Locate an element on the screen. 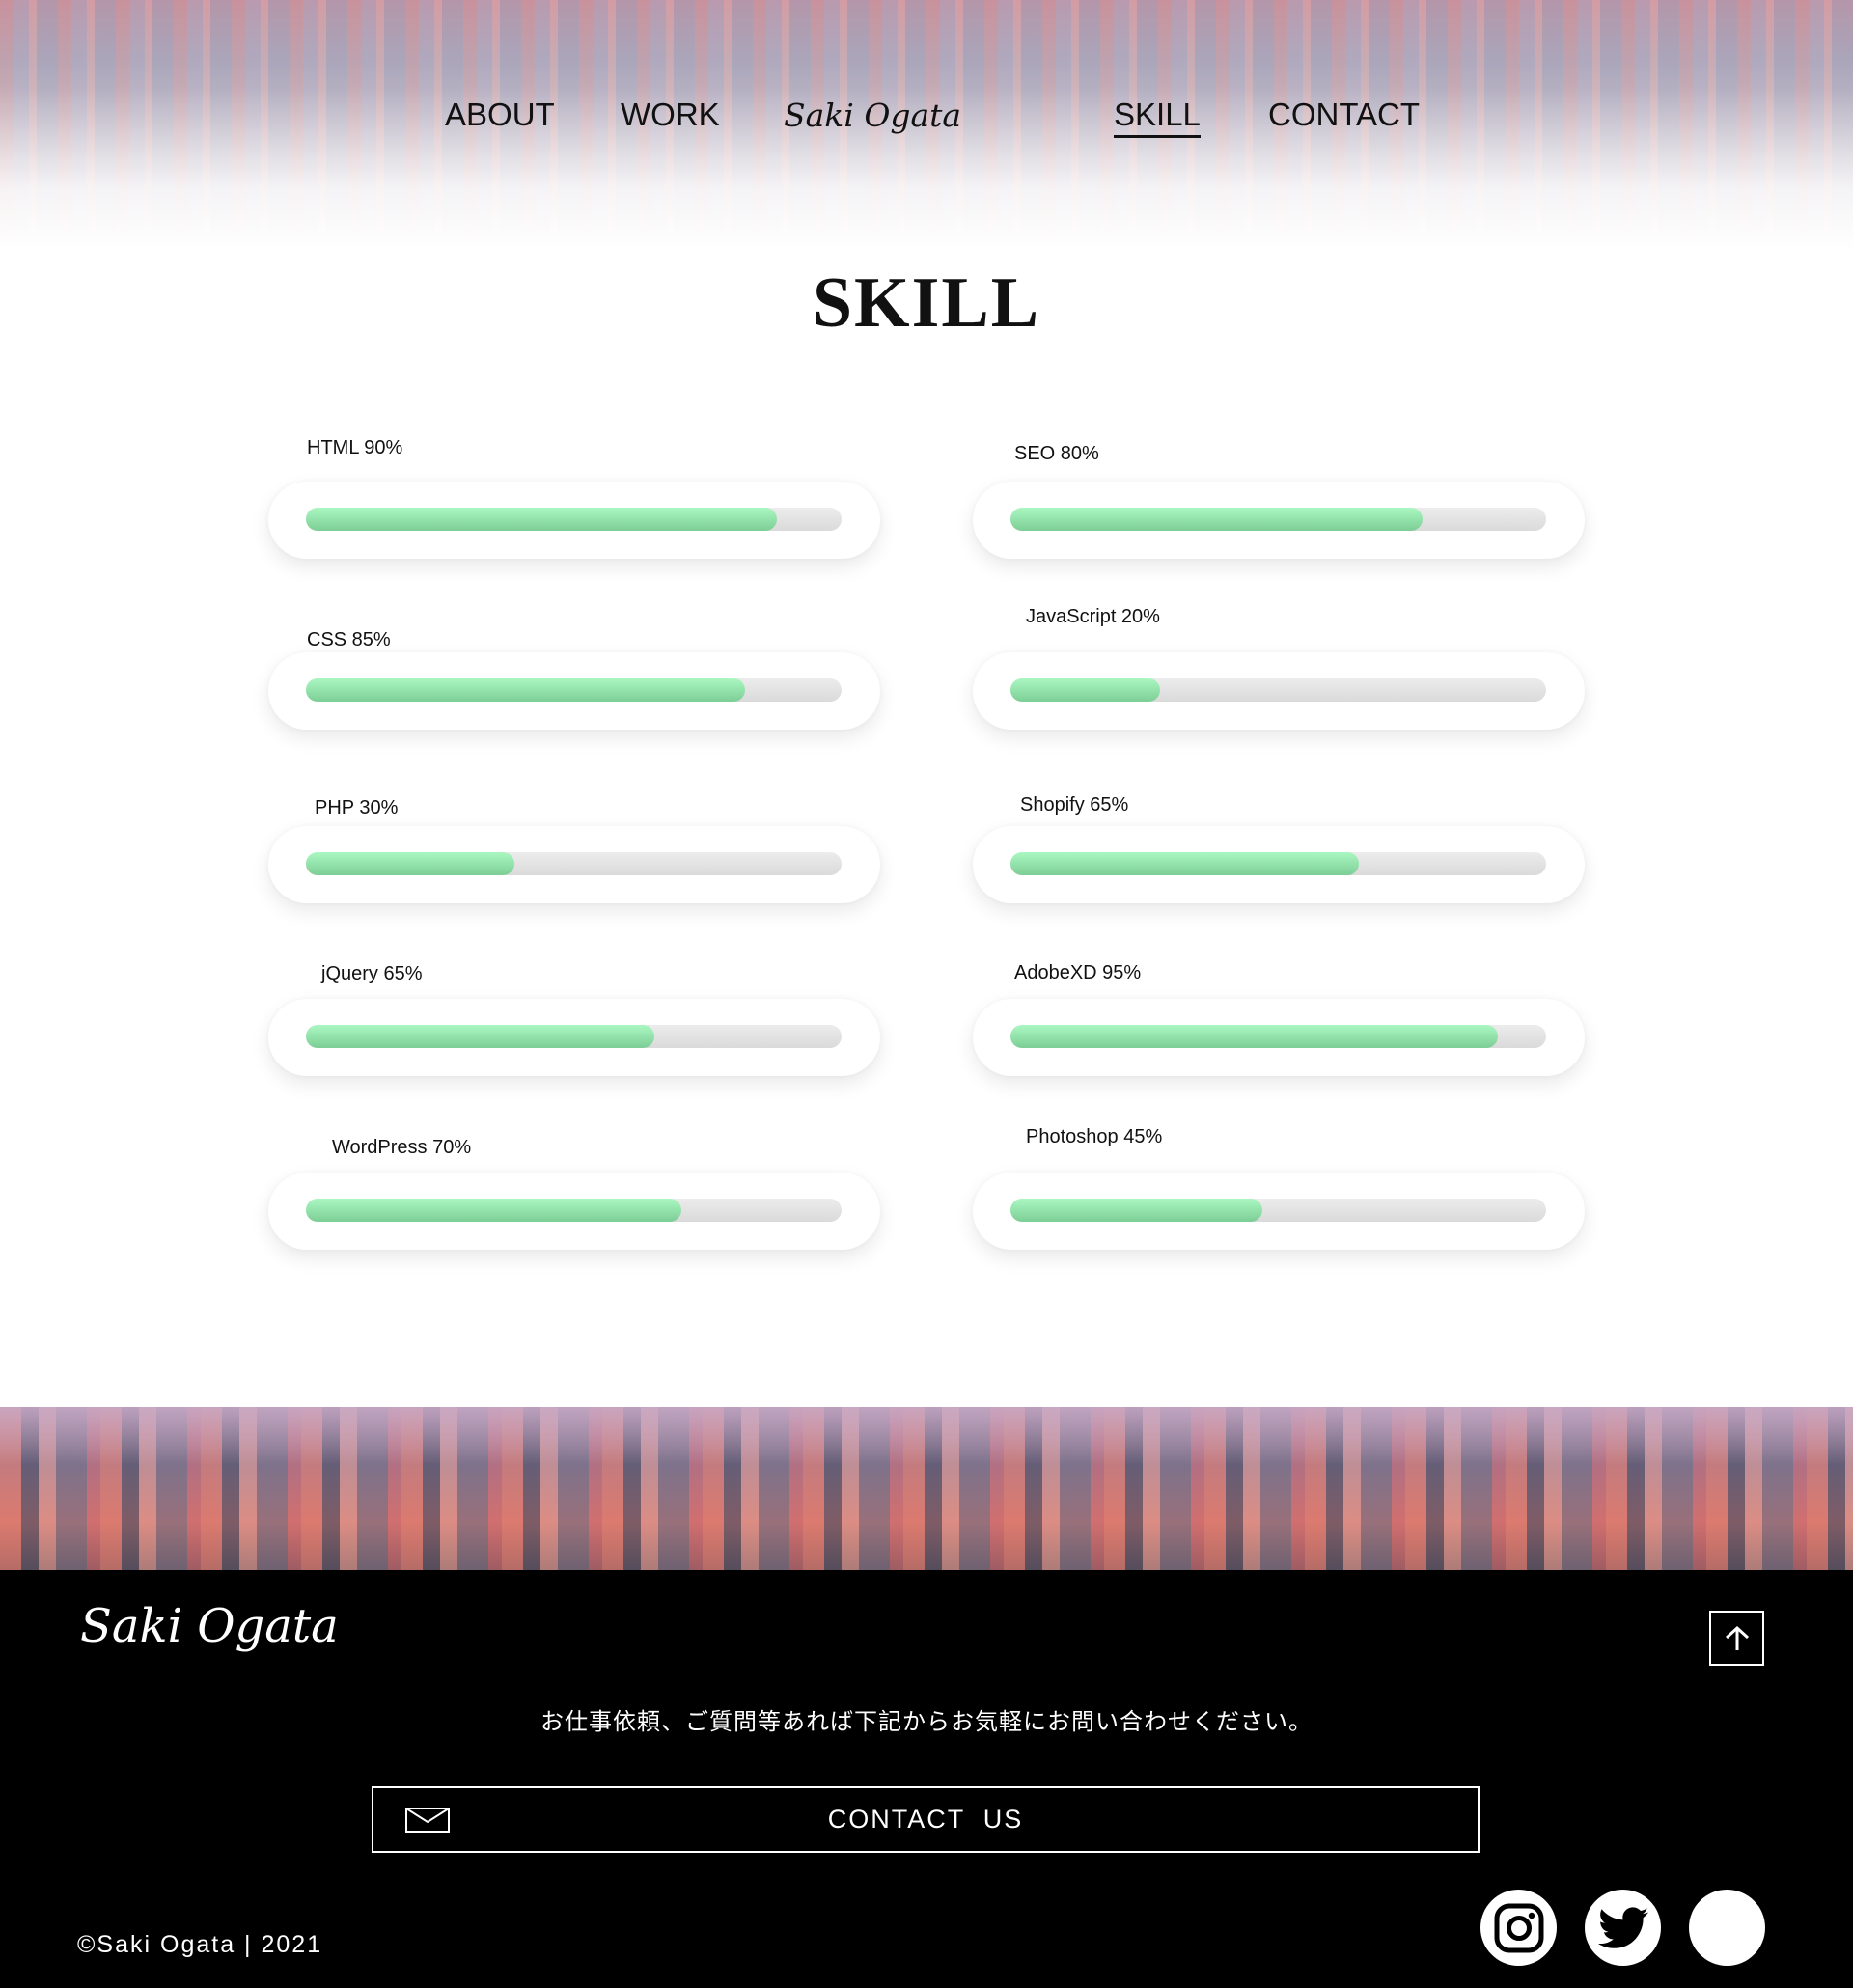 Image resolution: width=1853 pixels, height=1988 pixels. footer-logo: Saki Ogata is located at coordinates (209, 1626).